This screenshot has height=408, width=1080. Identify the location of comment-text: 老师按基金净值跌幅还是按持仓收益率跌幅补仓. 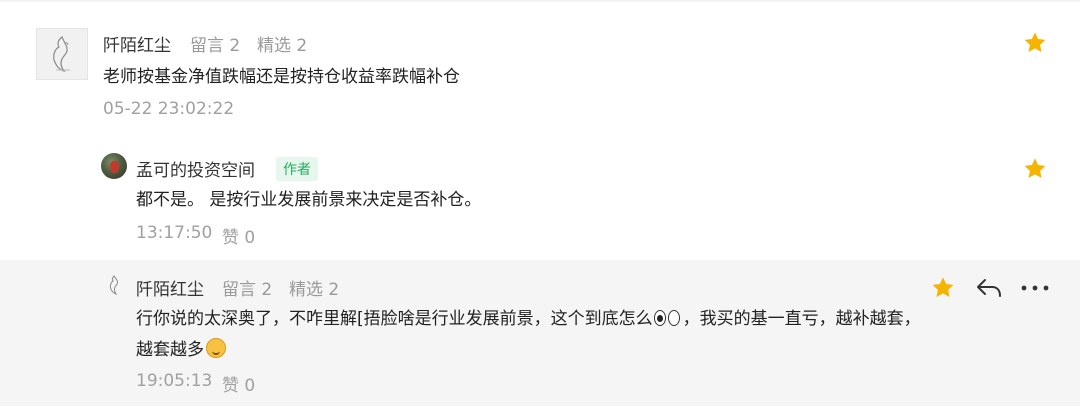
(281, 77).